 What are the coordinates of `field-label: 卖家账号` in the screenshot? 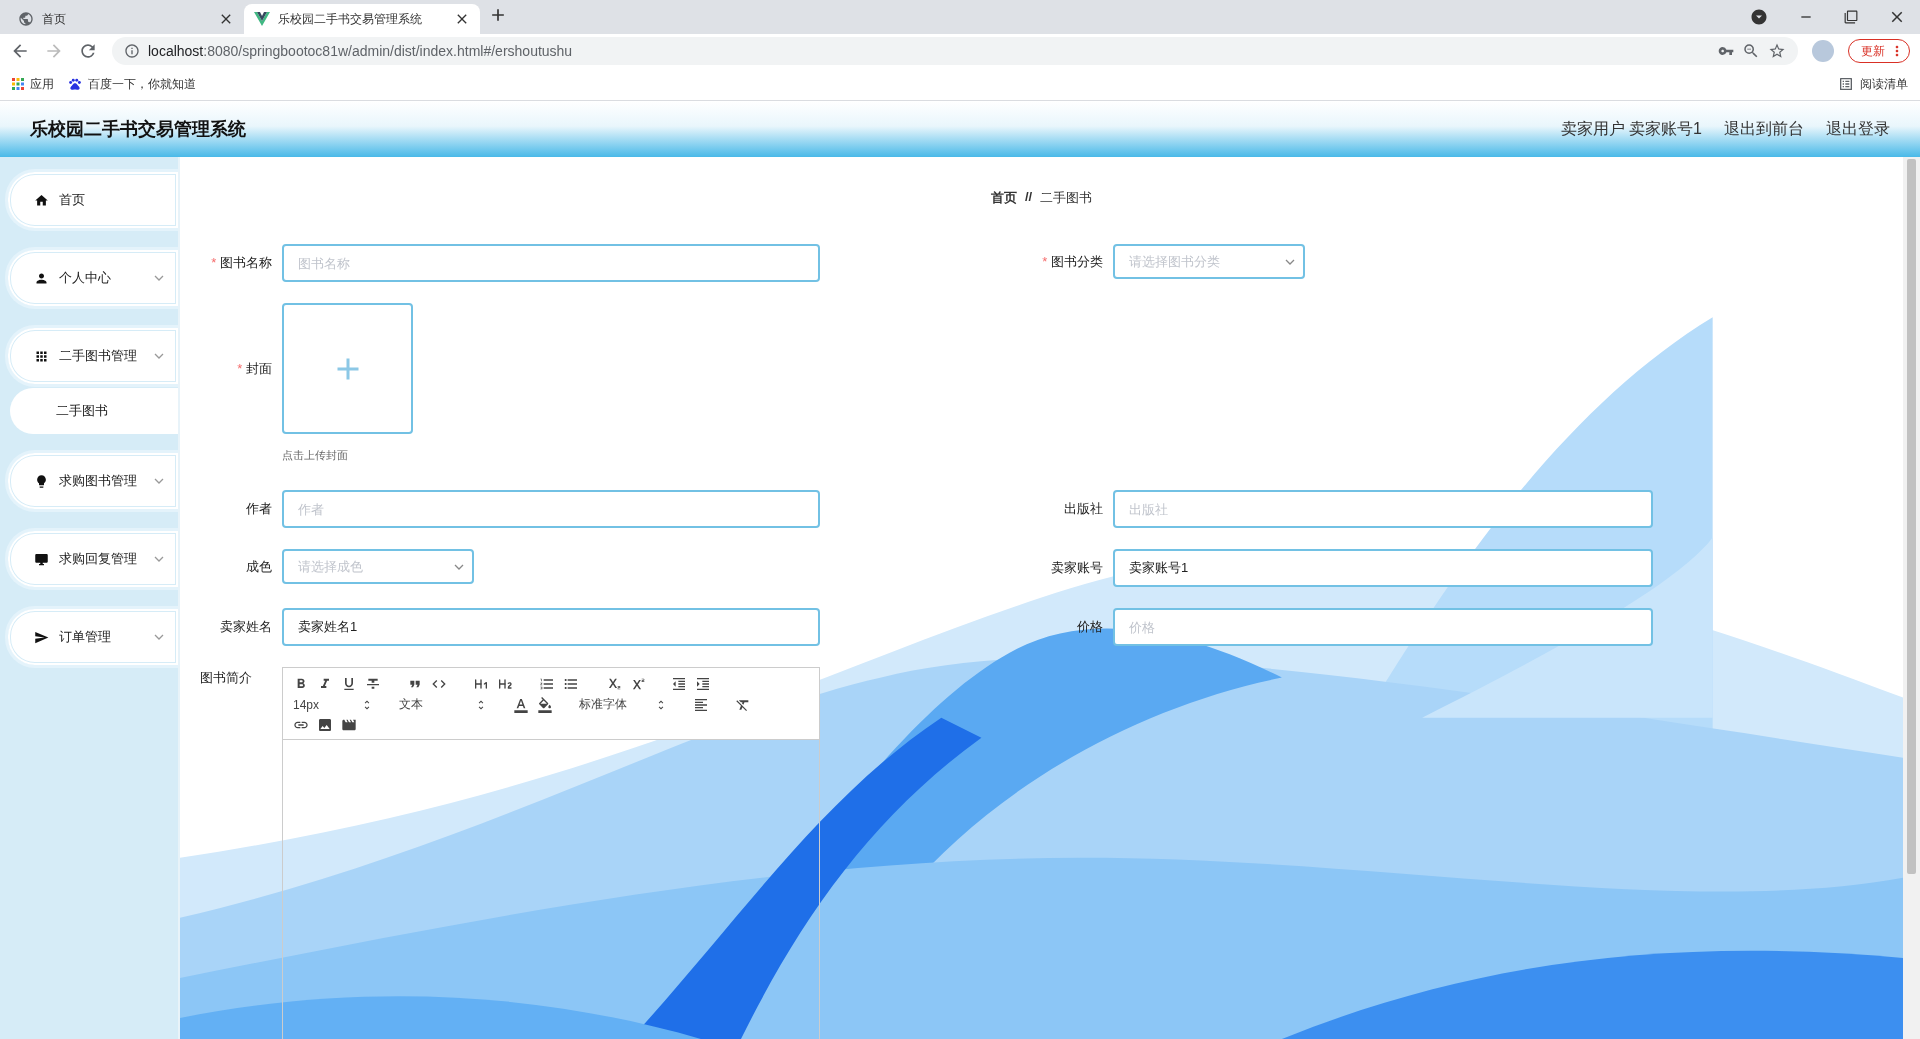 It's located at (1077, 568).